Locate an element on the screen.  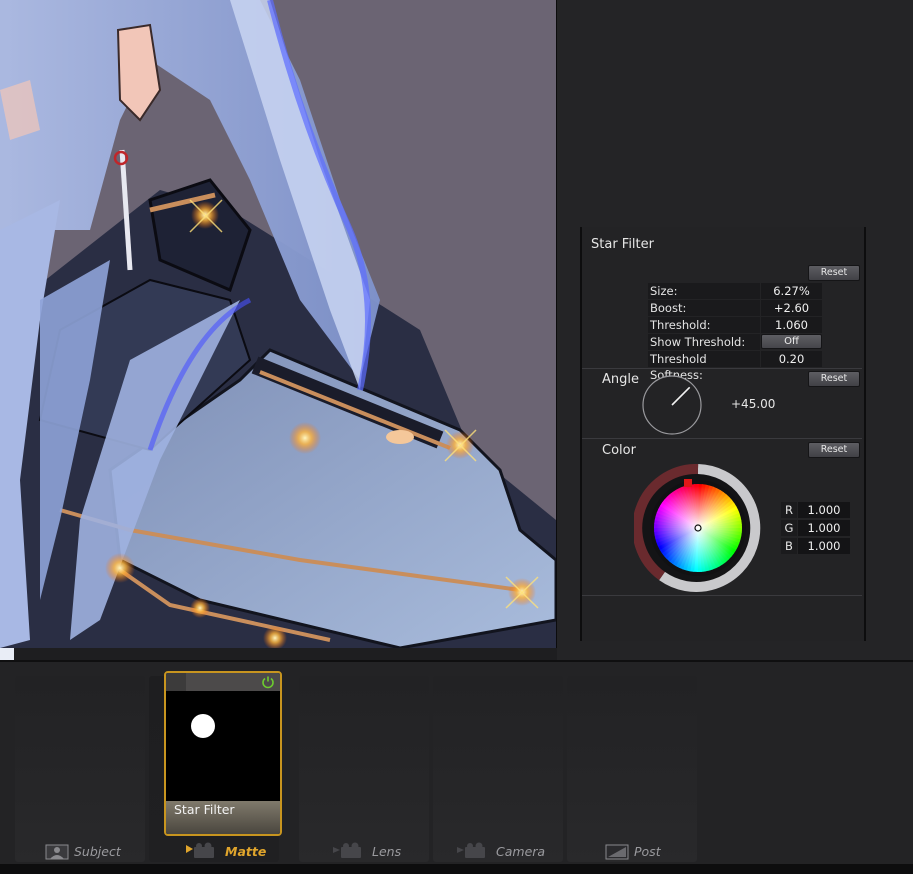
b-channel-value-field: 1.000 is located at coordinates (824, 546).